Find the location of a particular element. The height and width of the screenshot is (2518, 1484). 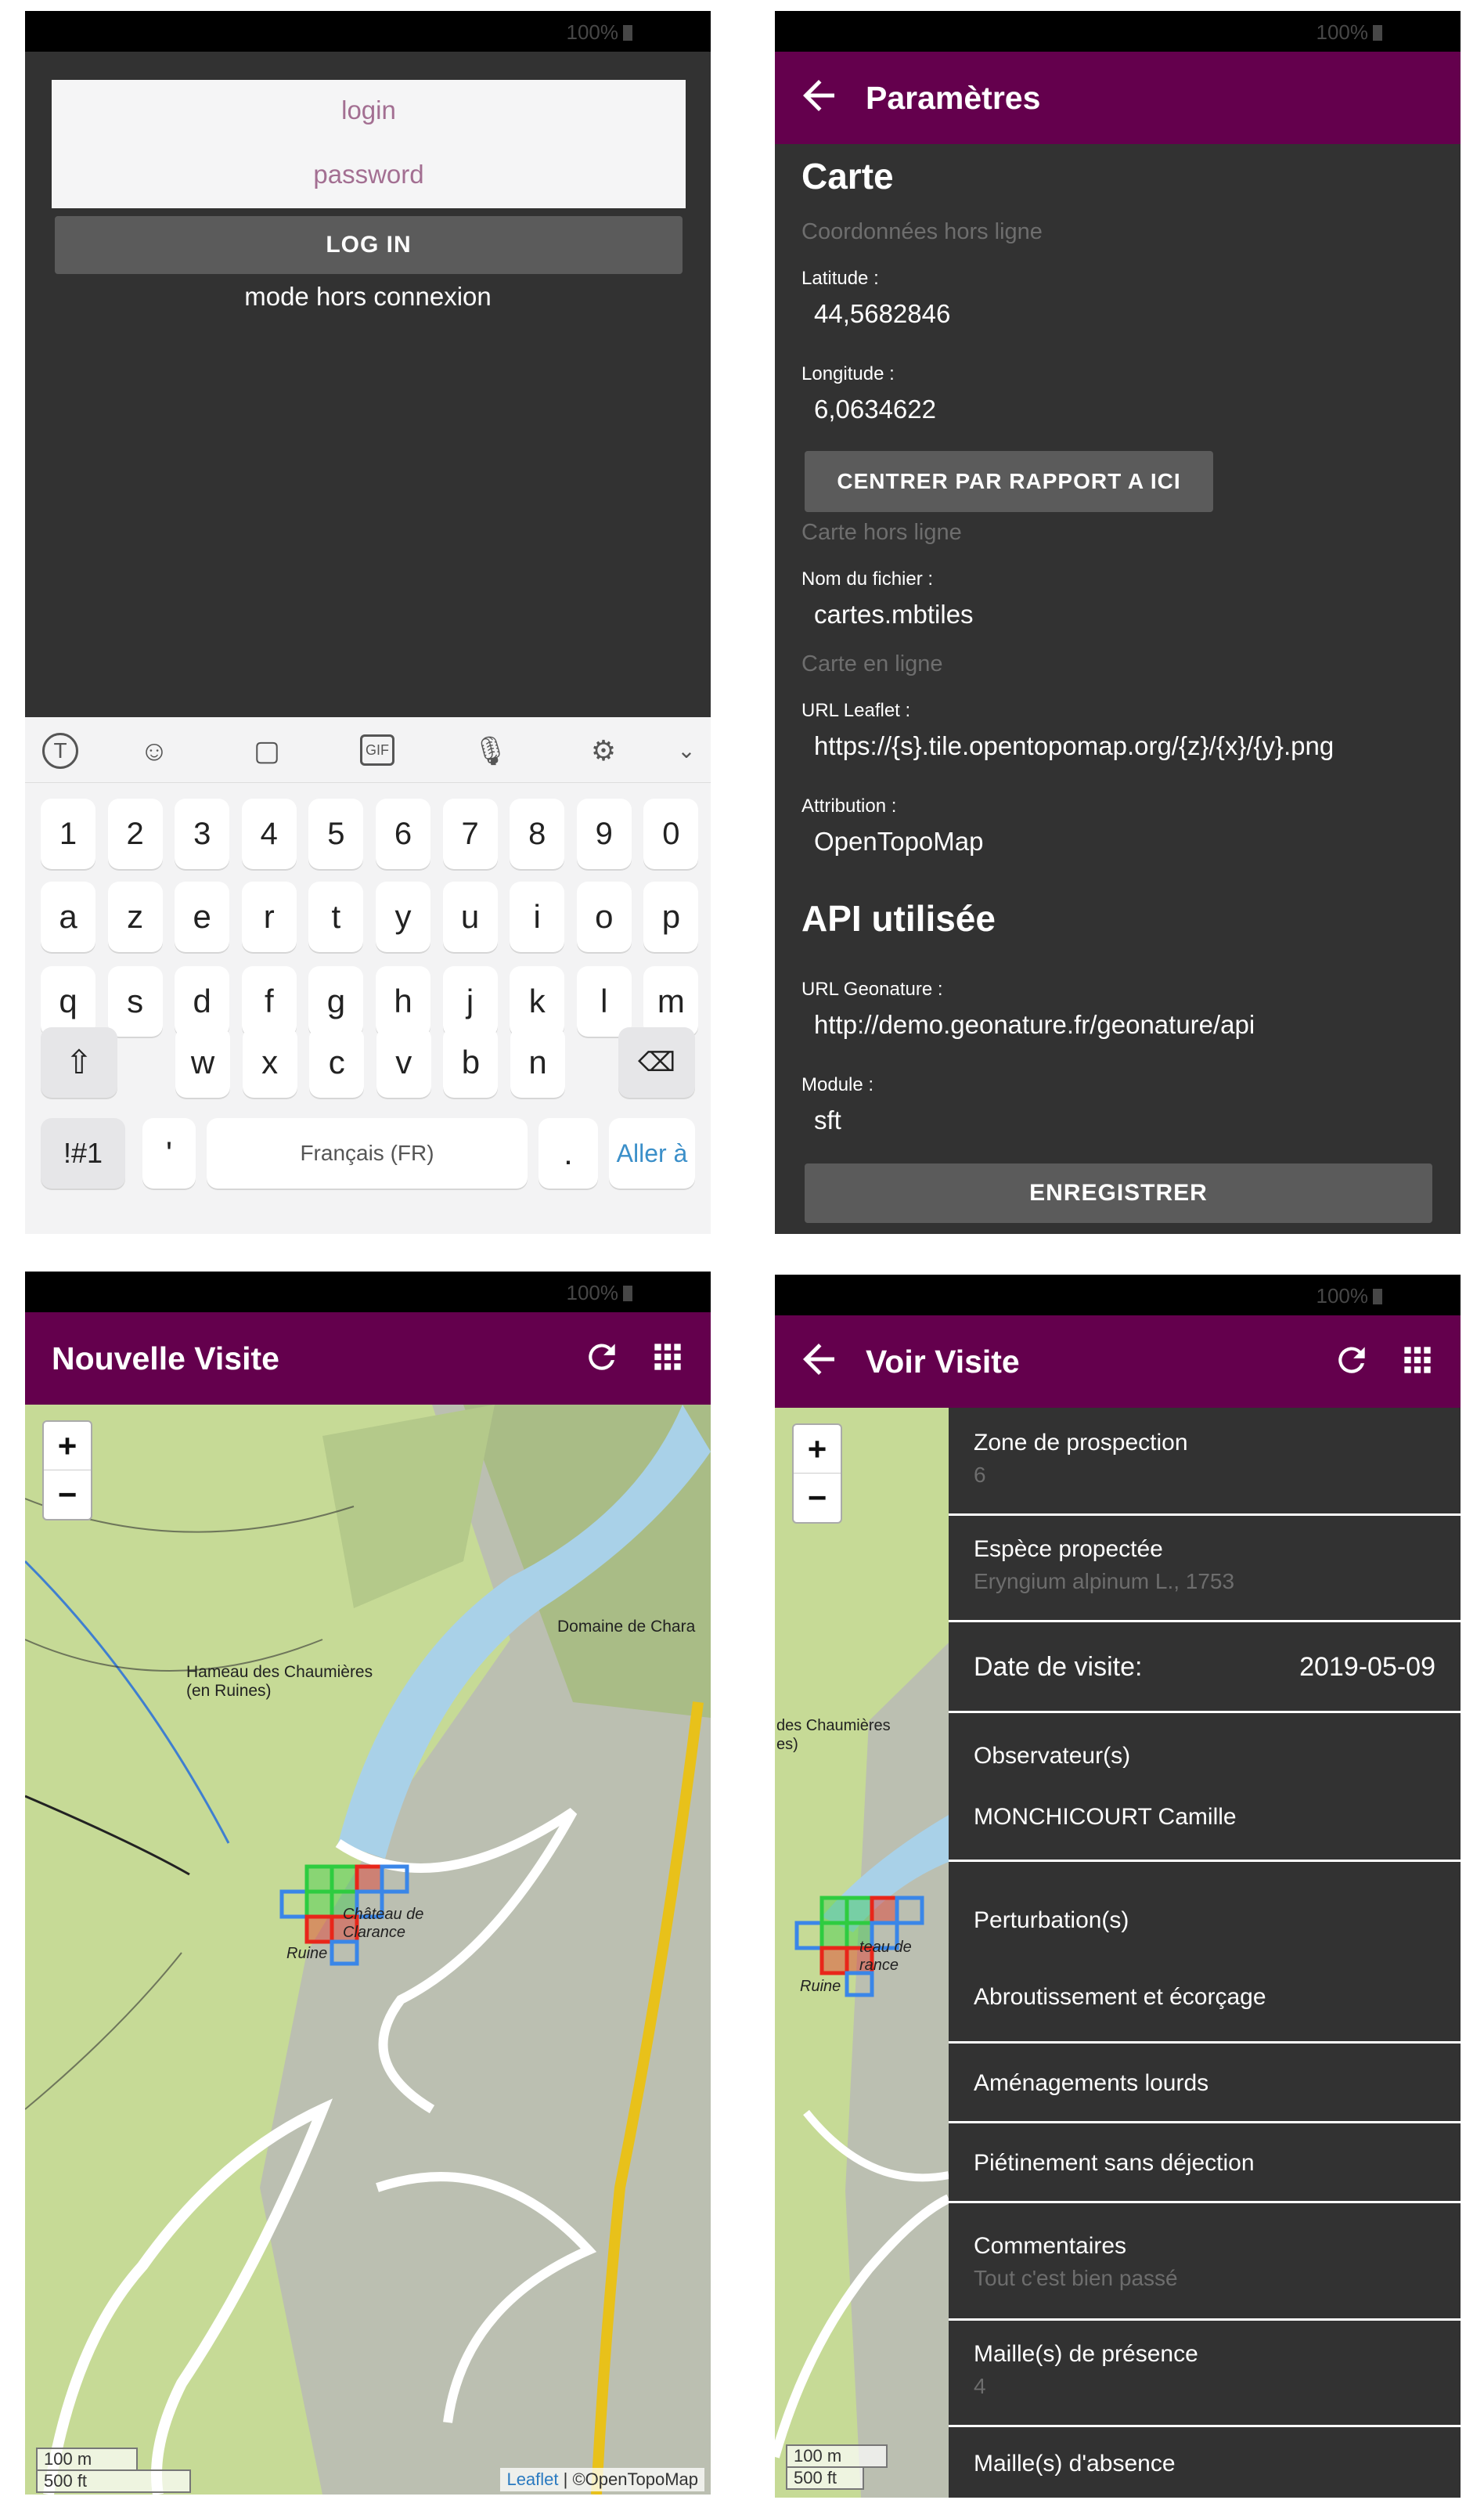

key-0: 0 is located at coordinates (671, 834).